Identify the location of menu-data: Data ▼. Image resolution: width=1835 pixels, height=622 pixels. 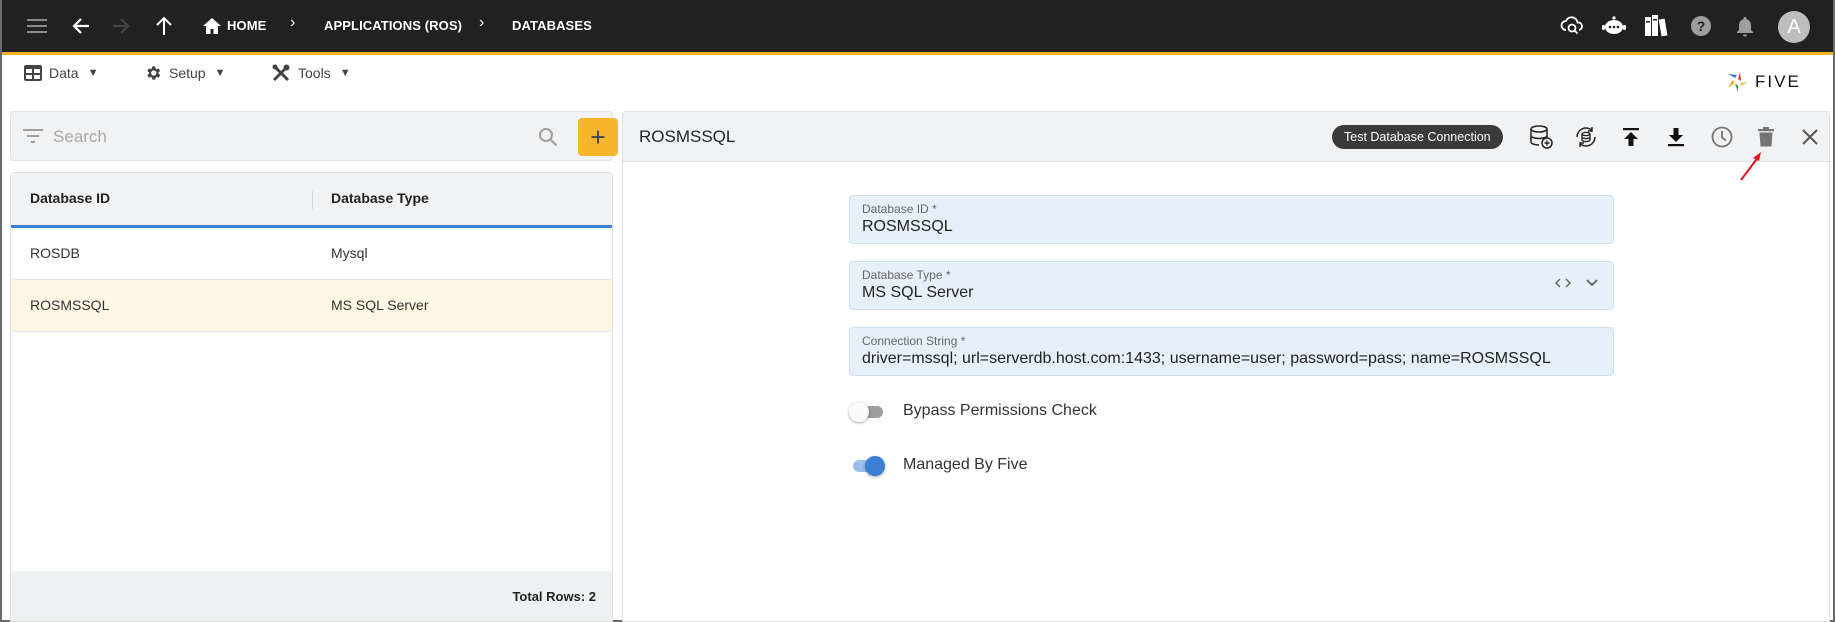
(61, 73).